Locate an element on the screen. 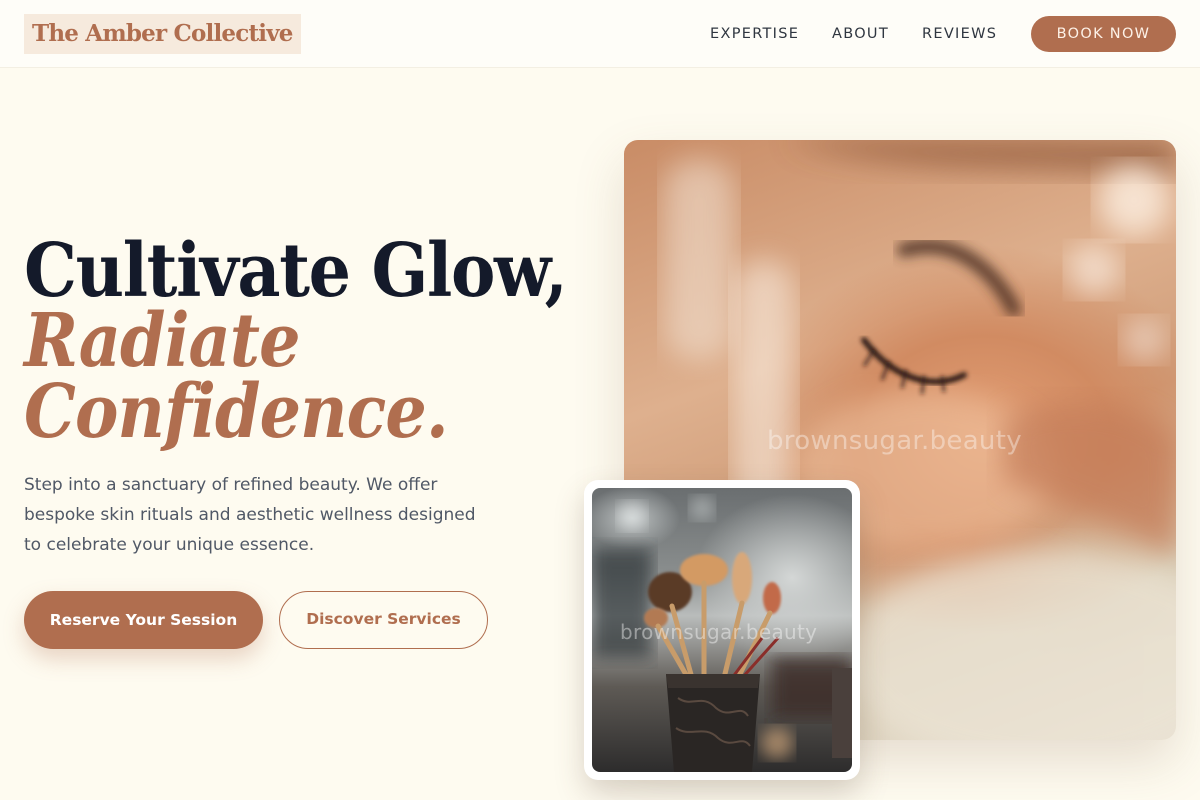 The image size is (1200, 800). nav-link-expertise: EXPERTISE is located at coordinates (754, 34).